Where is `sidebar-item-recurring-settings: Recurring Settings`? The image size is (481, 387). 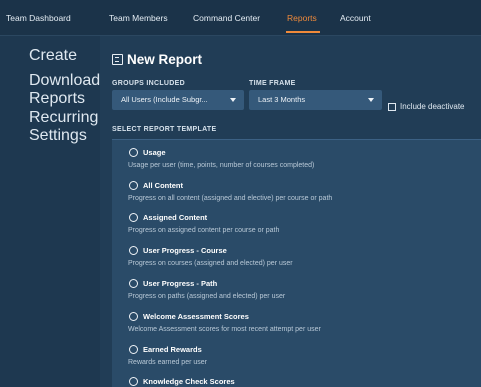 sidebar-item-recurring-settings: Recurring Settings is located at coordinates (63, 127).